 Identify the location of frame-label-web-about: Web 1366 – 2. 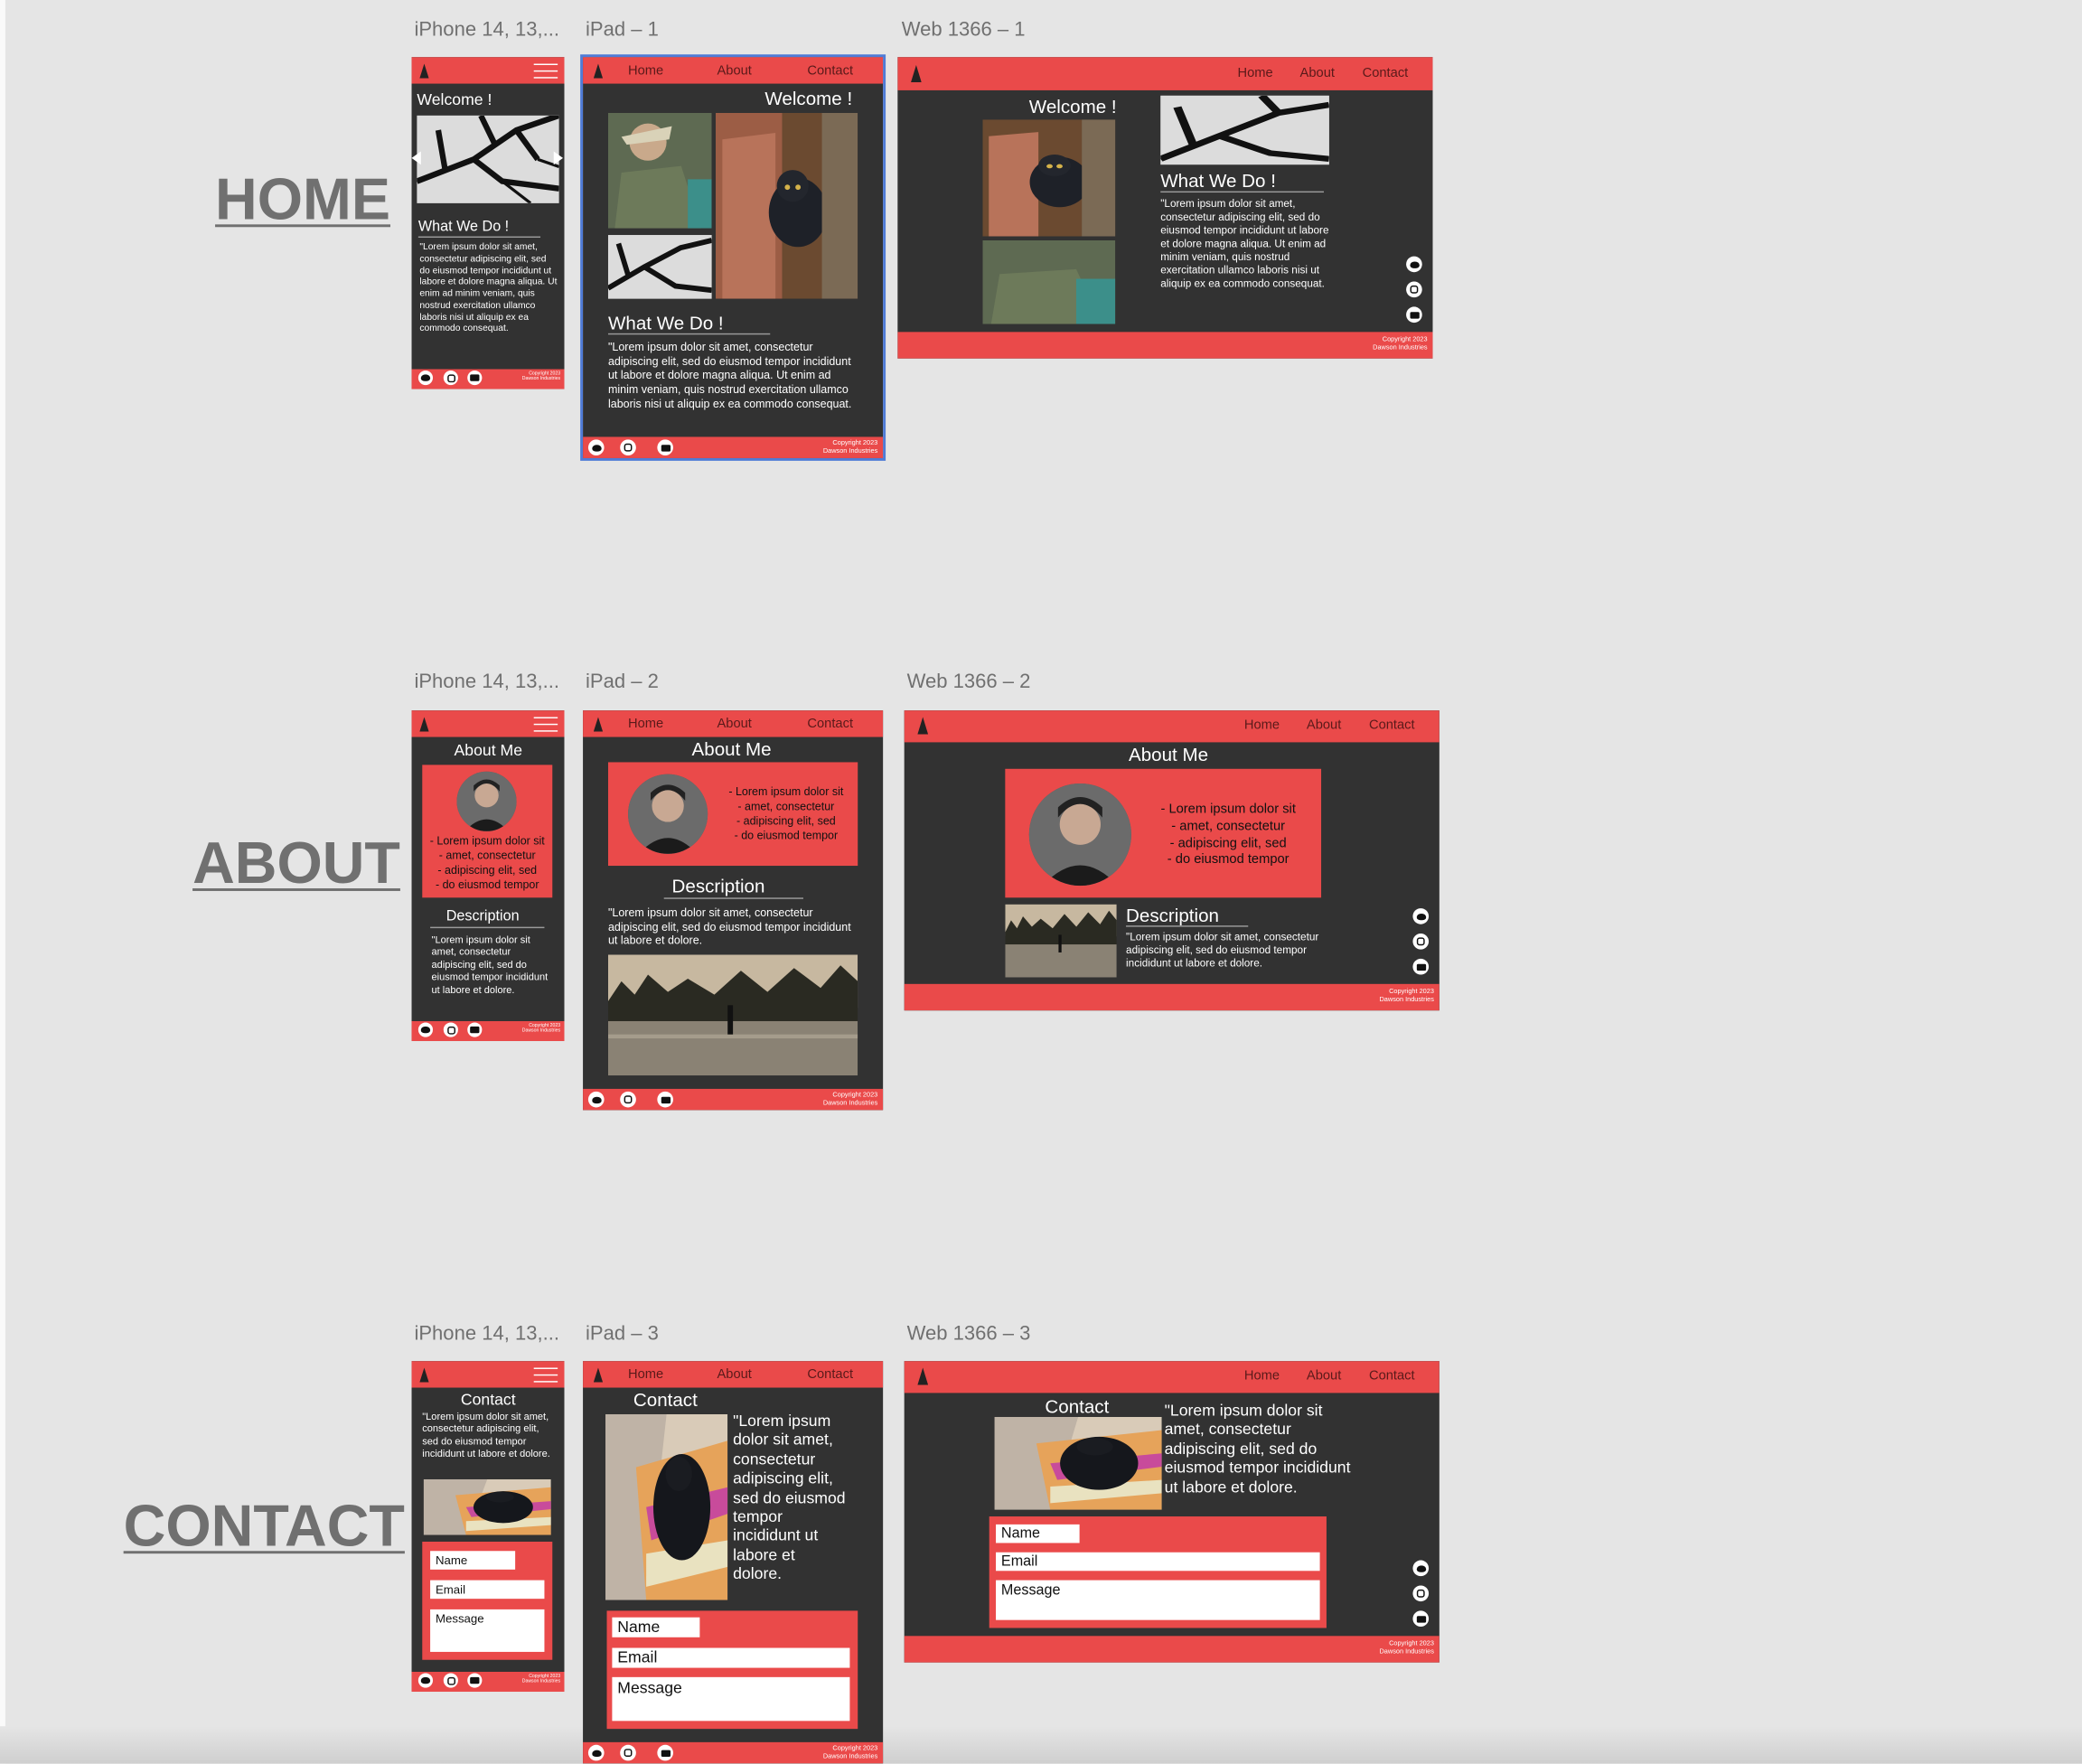
(969, 682).